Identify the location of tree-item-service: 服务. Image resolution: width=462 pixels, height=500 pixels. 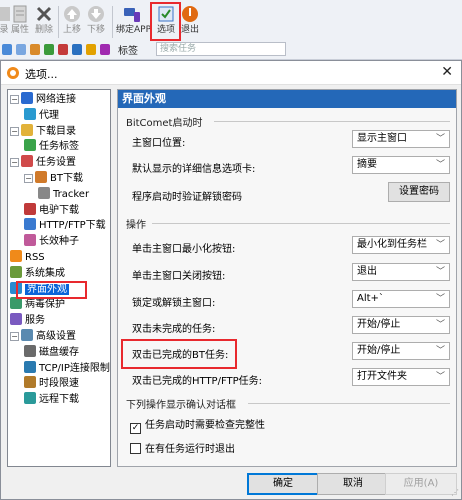
(27, 320).